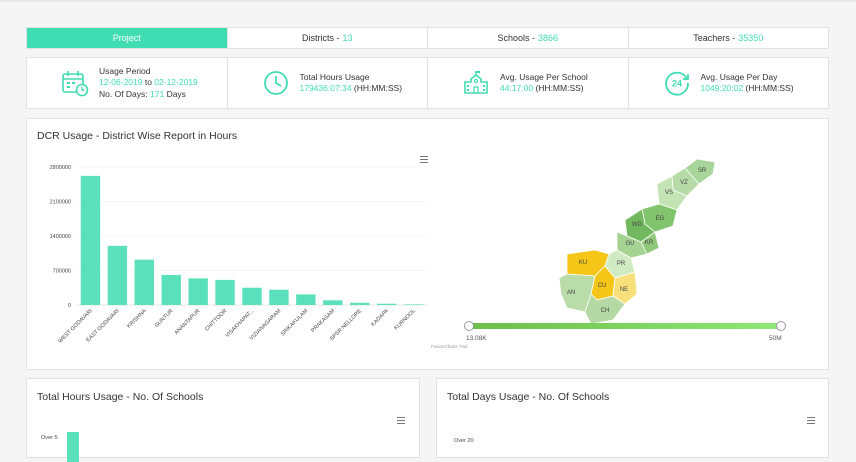  Describe the element at coordinates (630, 244) in the screenshot. I see `map-label-gu: GU` at that location.